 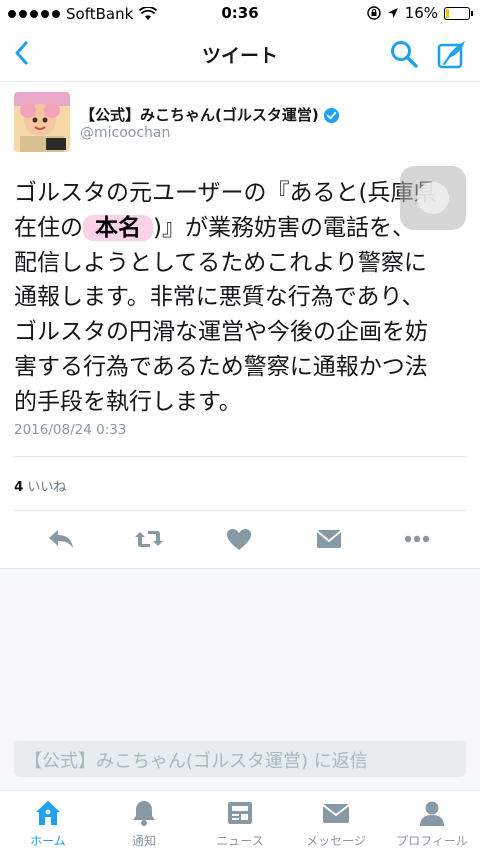 I want to click on tweet-line: 害する行為であるため警察に通報かつ法, so click(x=221, y=366).